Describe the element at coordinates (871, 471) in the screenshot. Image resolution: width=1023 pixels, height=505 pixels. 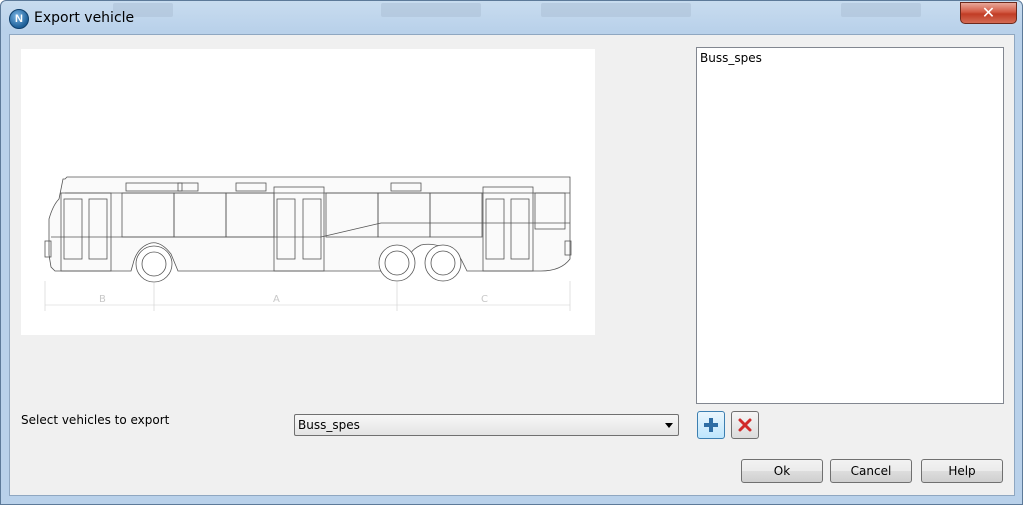
I see `cancel-button: Cancel` at that location.